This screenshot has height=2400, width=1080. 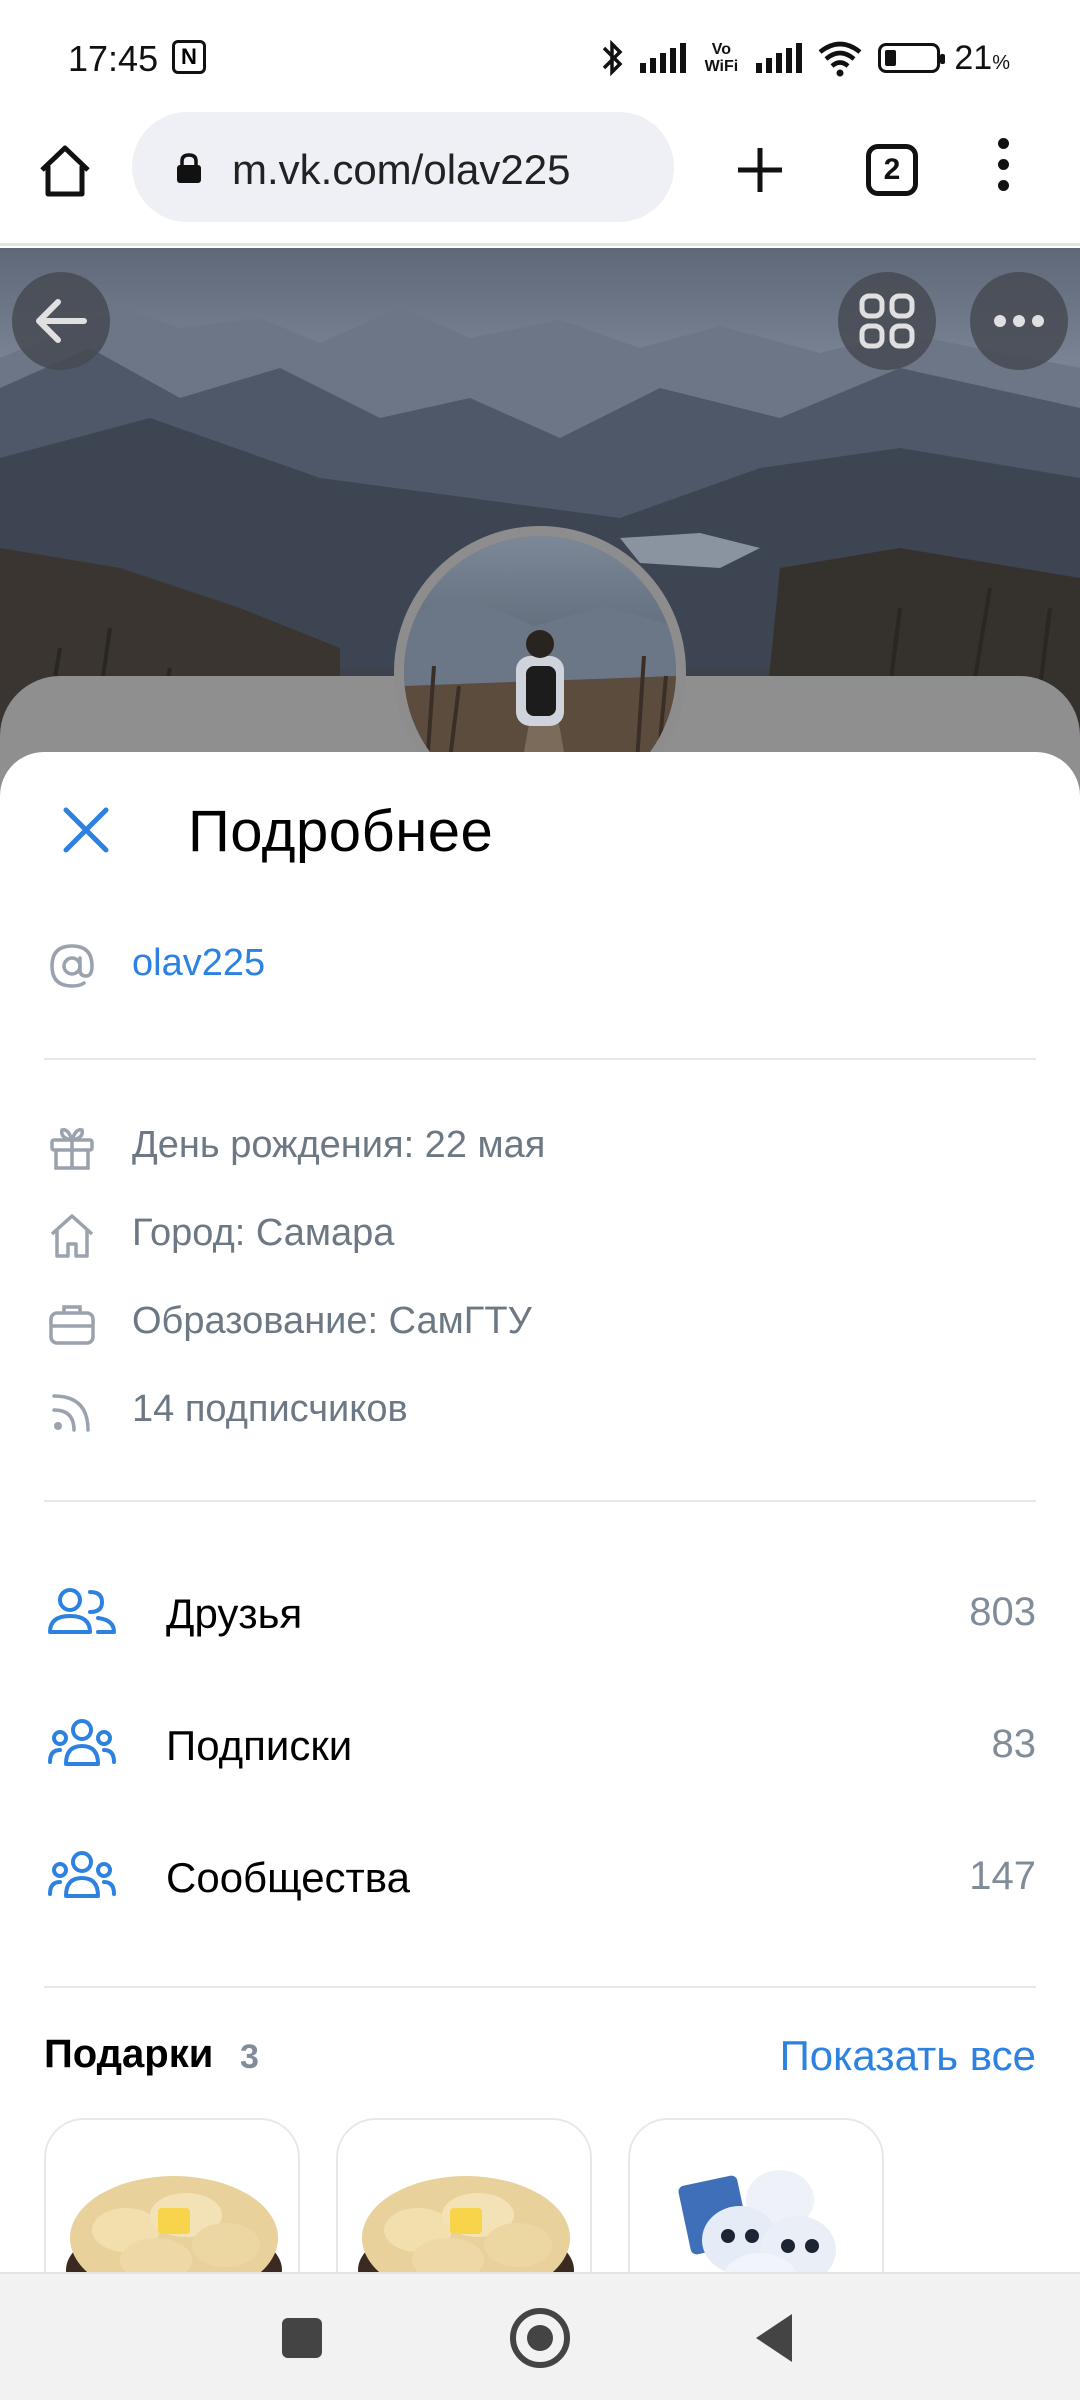 What do you see at coordinates (339, 1145) in the screenshot?
I see `birthday-text: День рождения: 22 мая` at bounding box center [339, 1145].